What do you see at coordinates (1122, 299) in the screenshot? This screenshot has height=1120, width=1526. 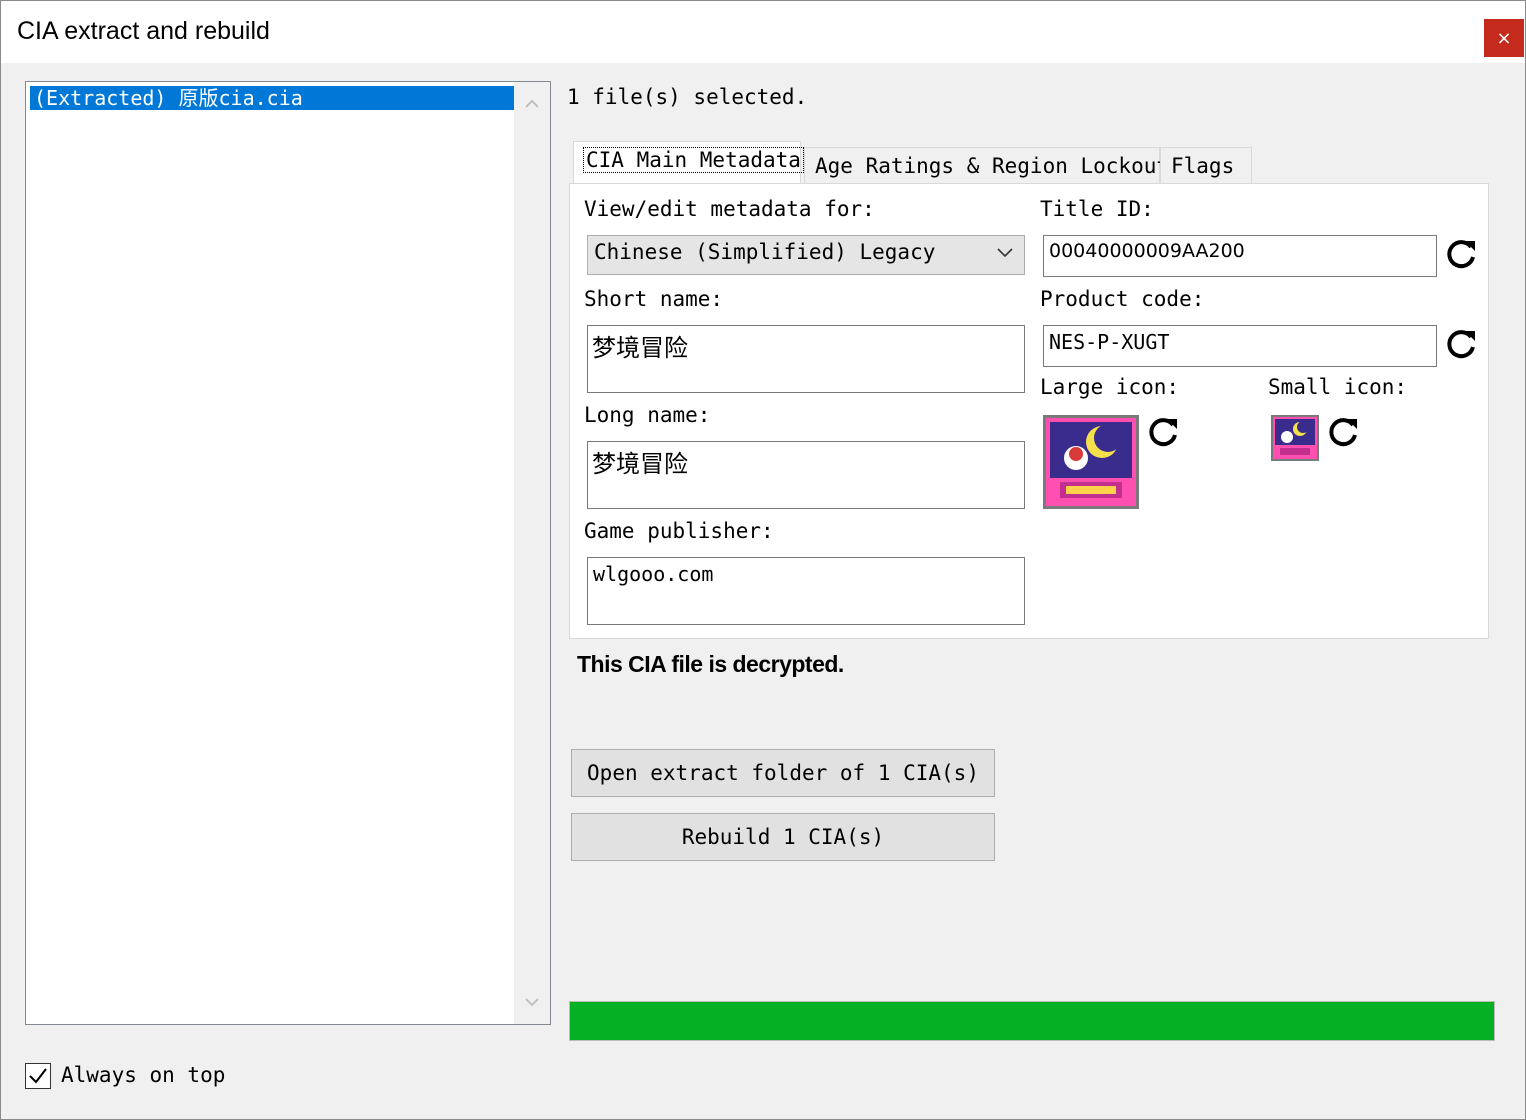 I see `product-code-label: Product code:` at bounding box center [1122, 299].